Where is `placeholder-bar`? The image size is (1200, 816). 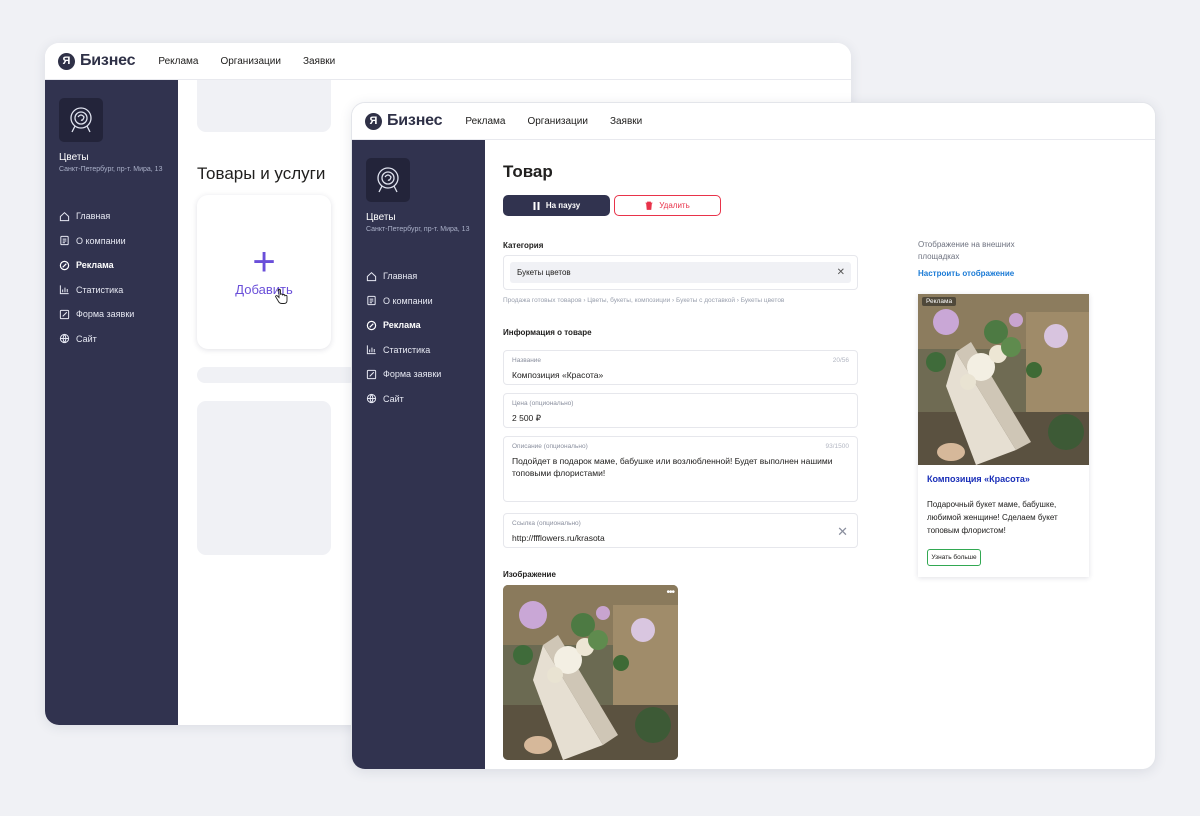 placeholder-bar is located at coordinates (277, 375).